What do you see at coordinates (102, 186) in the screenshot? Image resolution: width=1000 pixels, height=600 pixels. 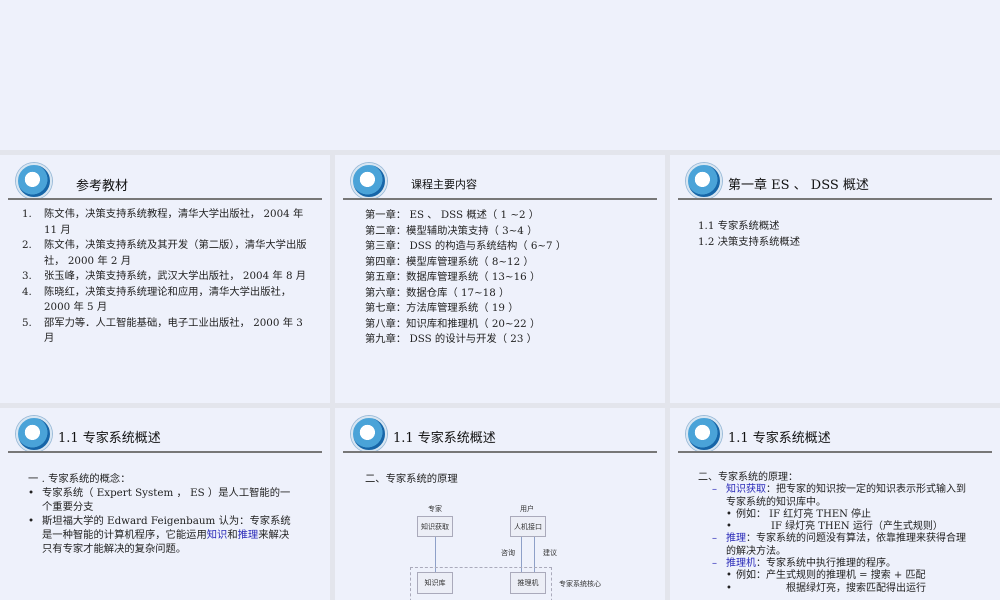 I see `slide-title: 参考教材` at bounding box center [102, 186].